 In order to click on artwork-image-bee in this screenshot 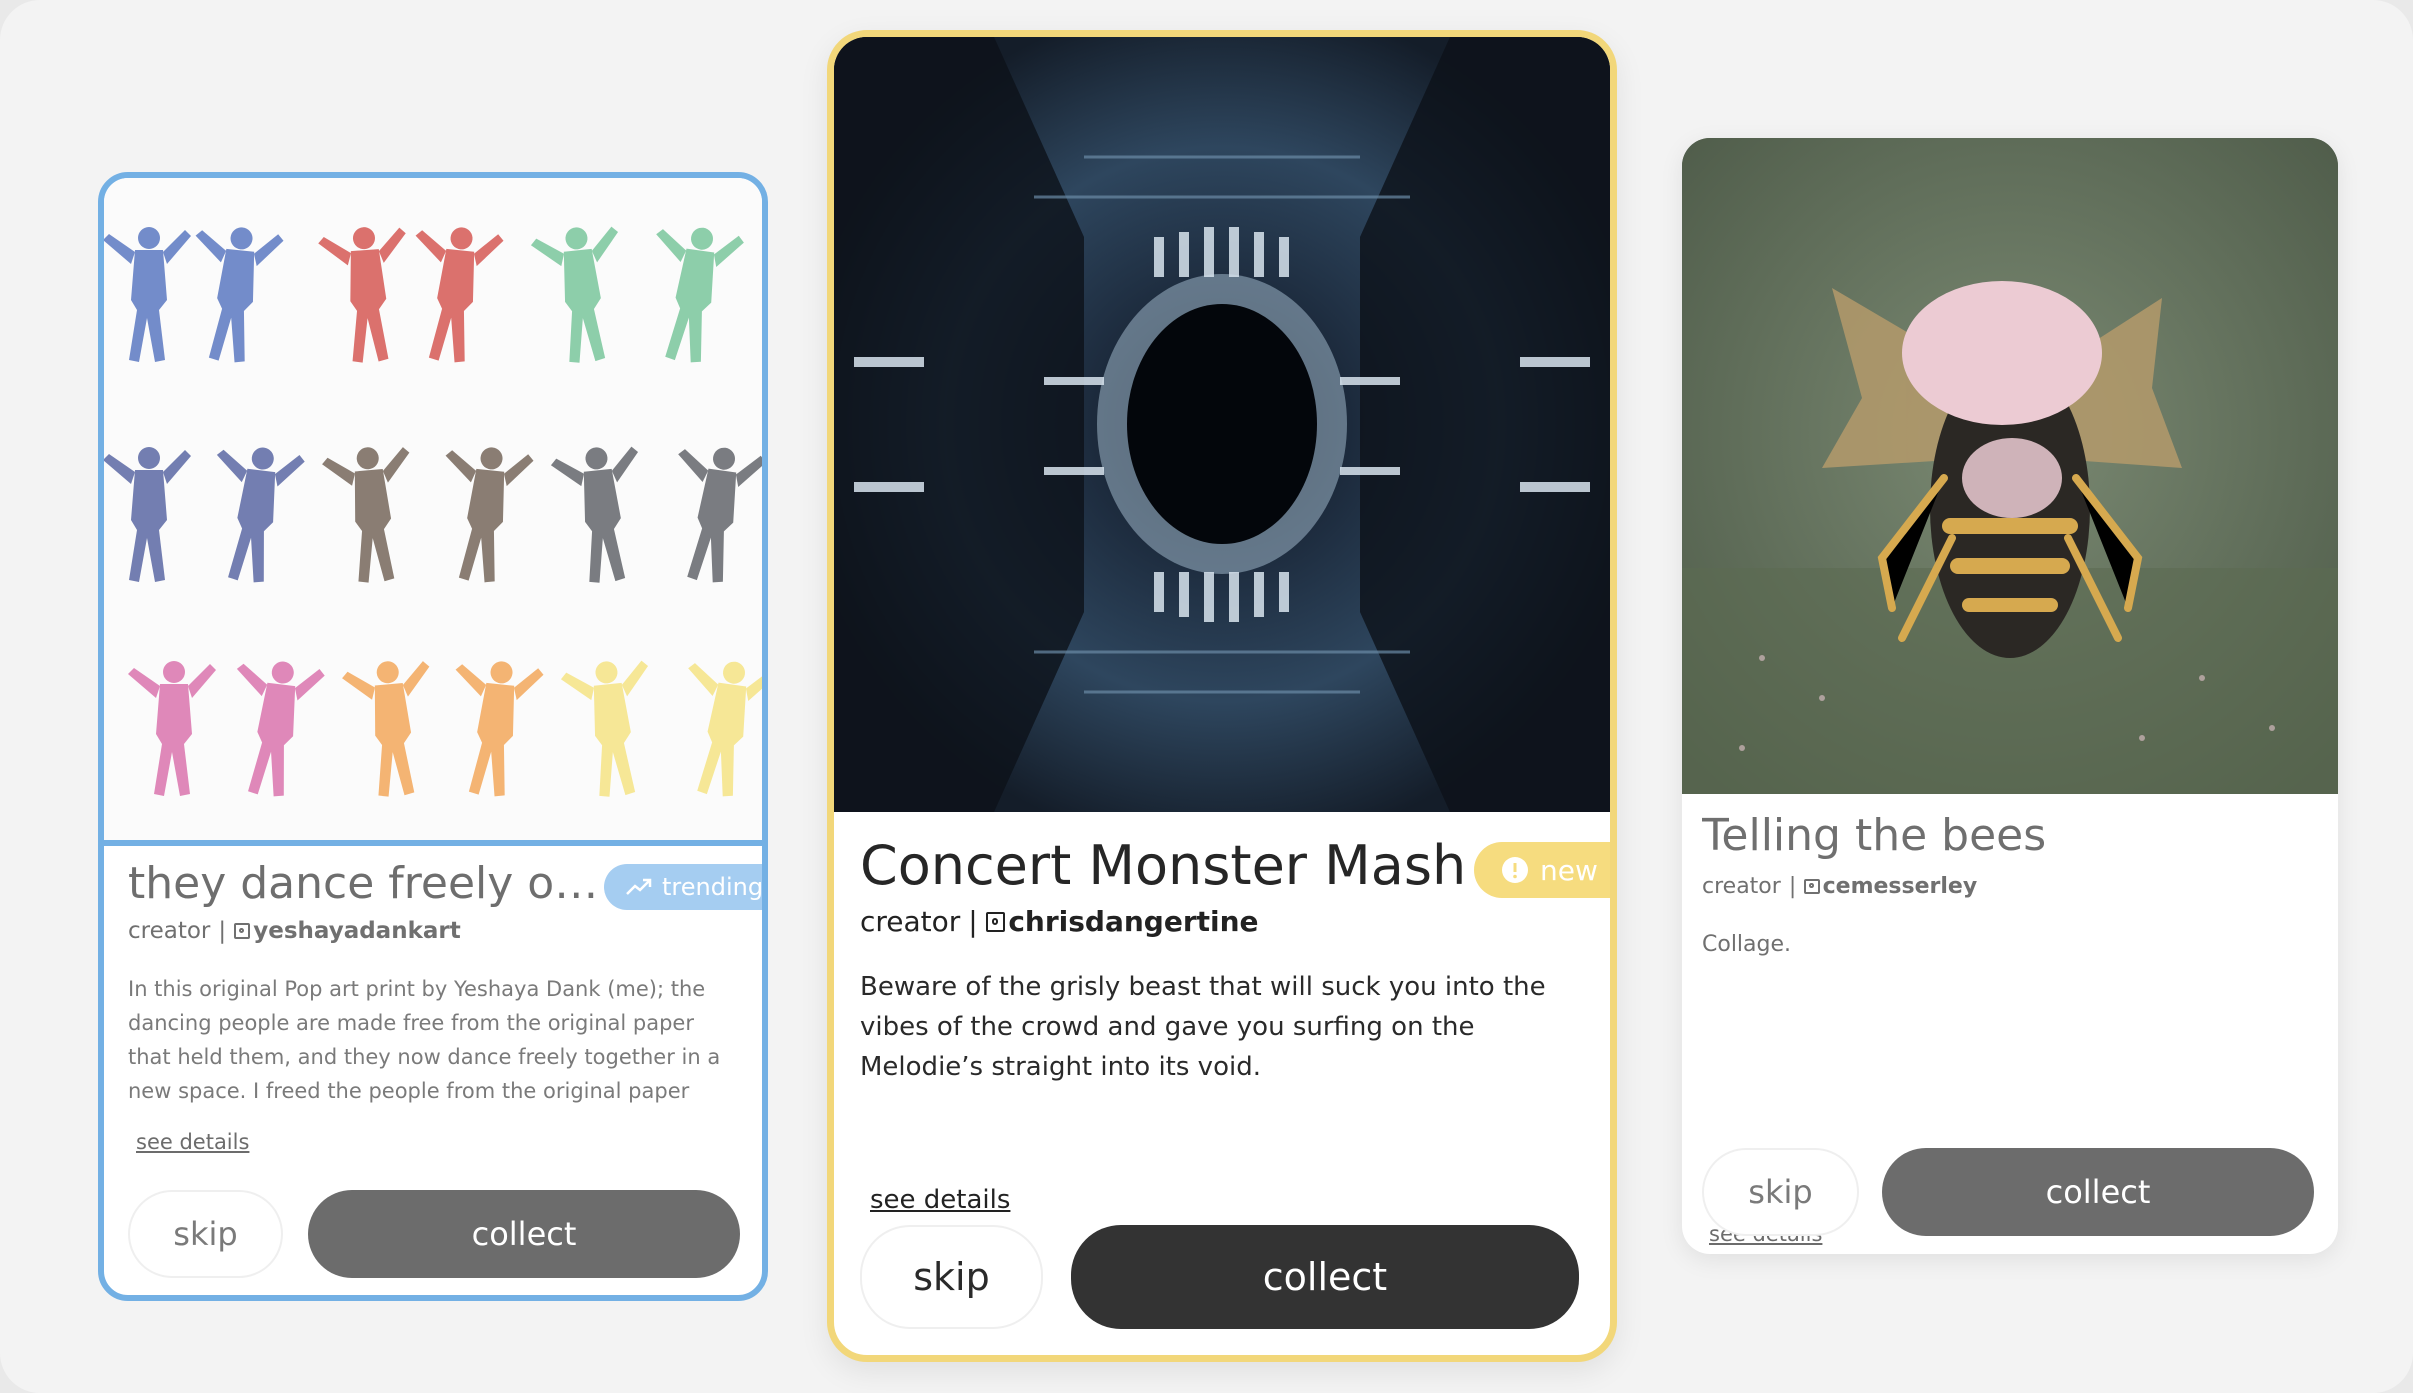, I will do `click(2010, 466)`.